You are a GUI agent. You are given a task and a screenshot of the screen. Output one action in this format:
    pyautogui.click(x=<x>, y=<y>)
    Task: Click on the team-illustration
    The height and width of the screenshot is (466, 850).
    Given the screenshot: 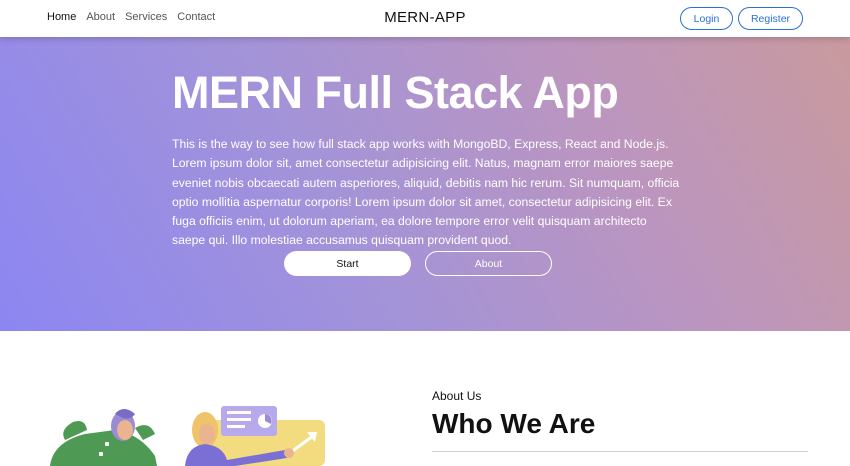 What is the action you would take?
    pyautogui.click(x=187, y=436)
    